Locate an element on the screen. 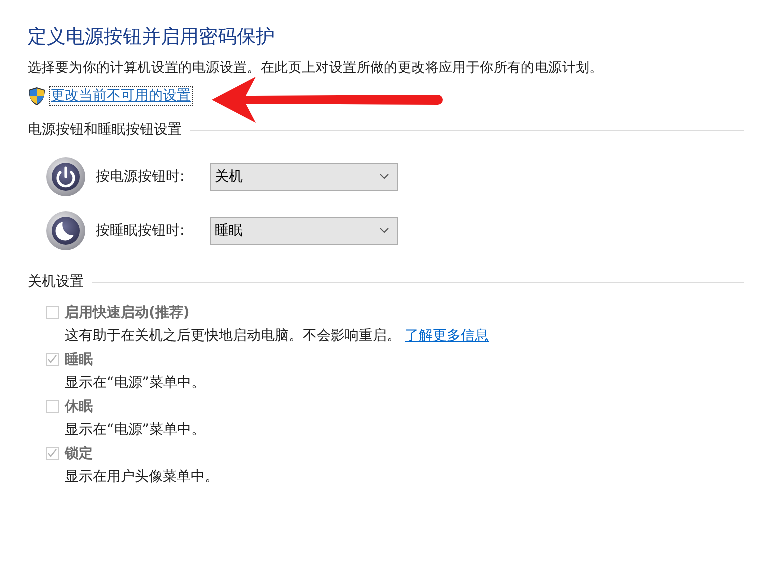 This screenshot has width=773, height=566. change-settings-link: 更改当前不可用的设置 is located at coordinates (121, 96).